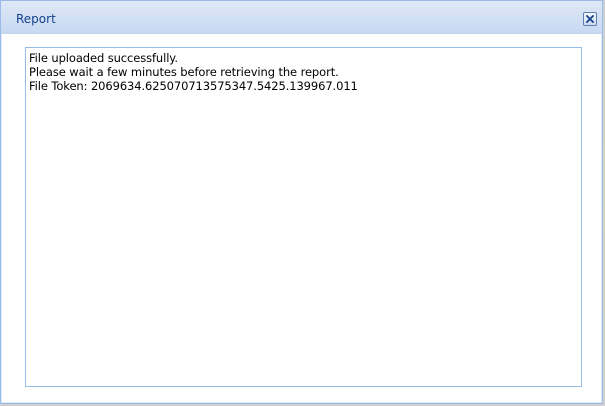 The height and width of the screenshot is (406, 605). Describe the element at coordinates (301, 17) in the screenshot. I see `dialog-titlebar: Report` at that location.